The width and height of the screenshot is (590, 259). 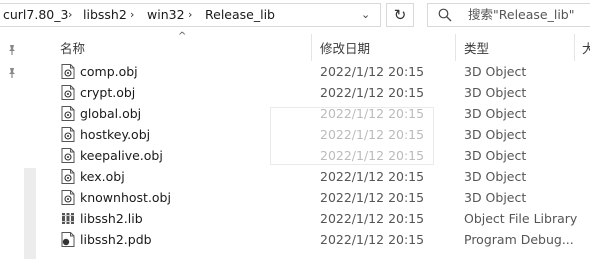 What do you see at coordinates (68, 239) in the screenshot?
I see `debug-file-icon` at bounding box center [68, 239].